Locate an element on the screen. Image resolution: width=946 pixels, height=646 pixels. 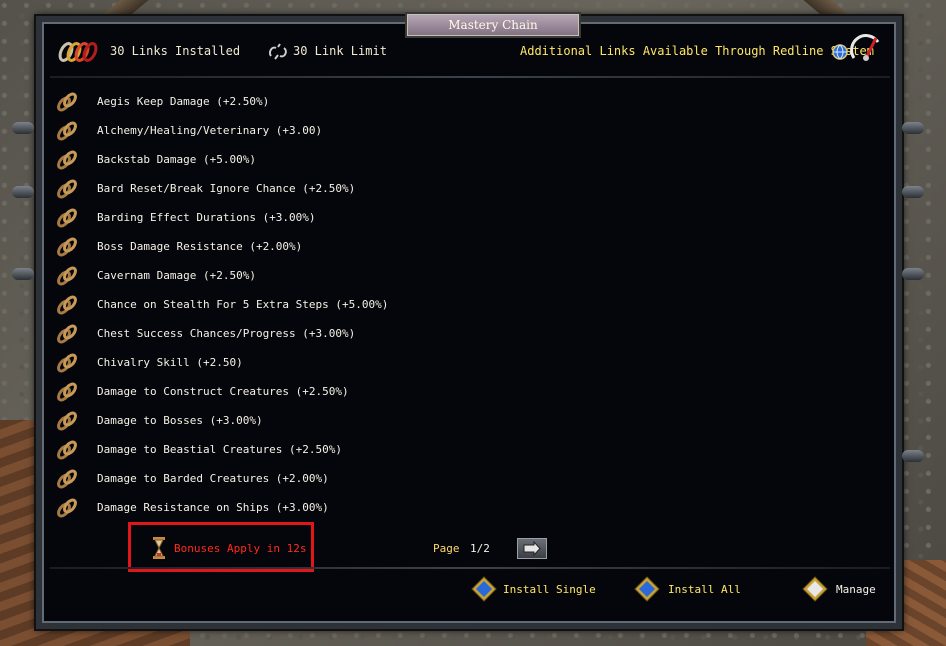
bonus-label: Damage to Barded Creatures (+2.00%) is located at coordinates (213, 478).